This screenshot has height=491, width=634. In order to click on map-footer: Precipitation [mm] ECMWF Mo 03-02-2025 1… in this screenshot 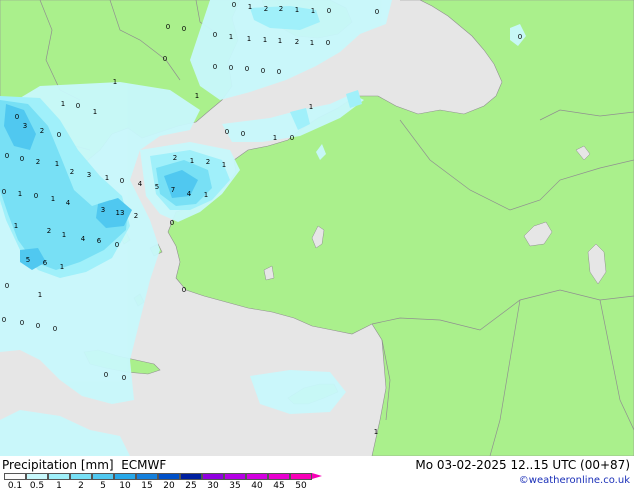, I will do `click(317, 473)`.